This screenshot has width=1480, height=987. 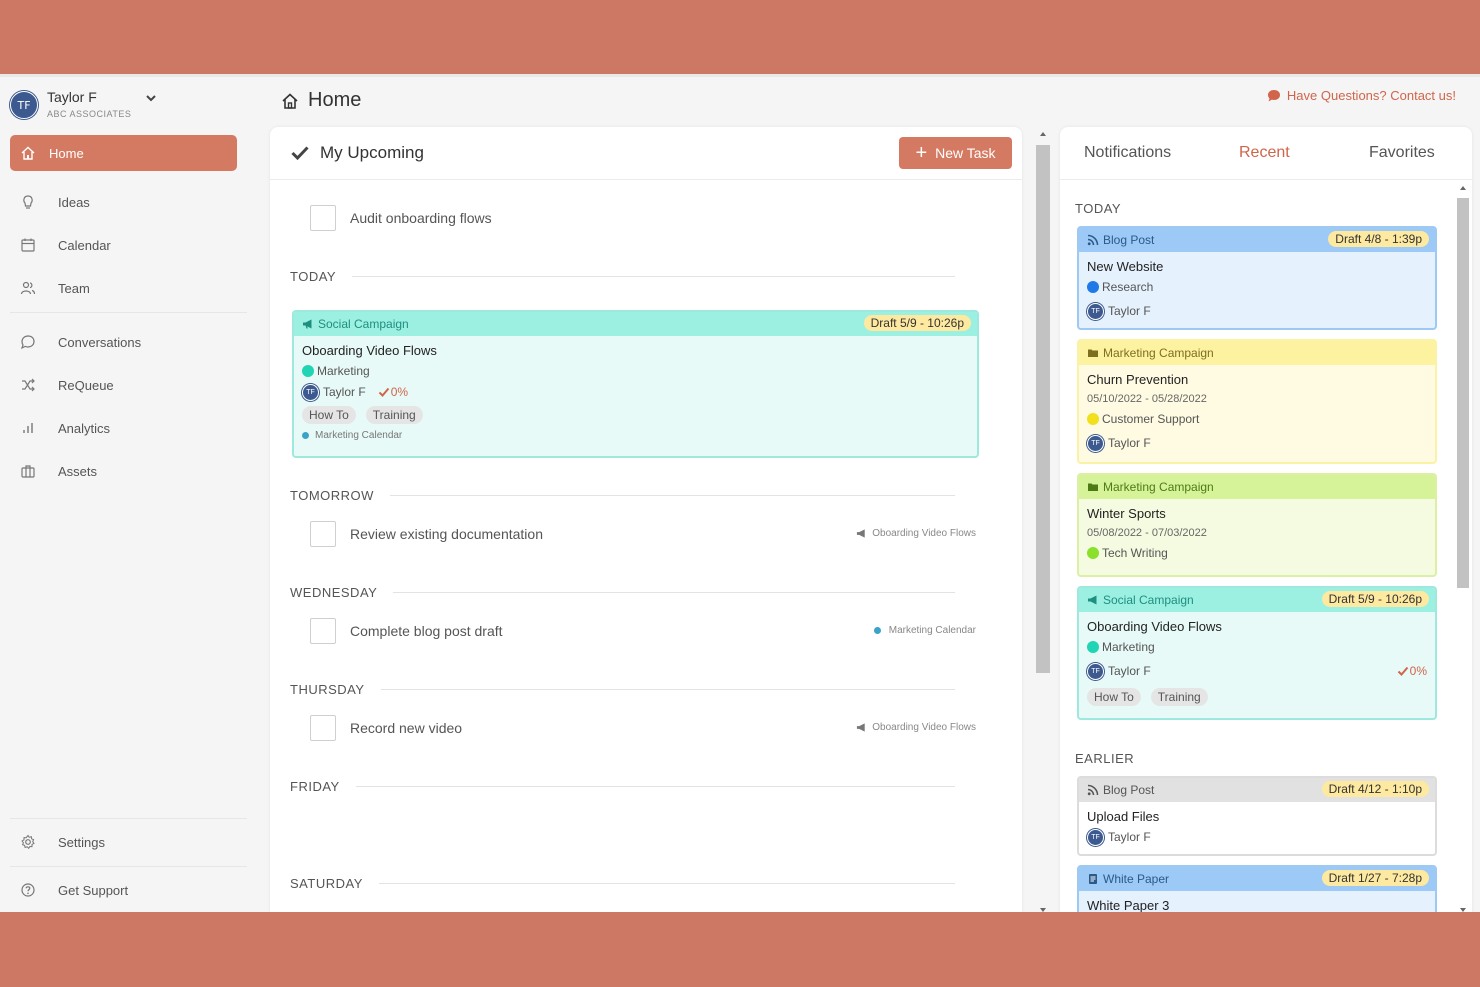 I want to click on section-friday: FRIDAY, so click(x=622, y=786).